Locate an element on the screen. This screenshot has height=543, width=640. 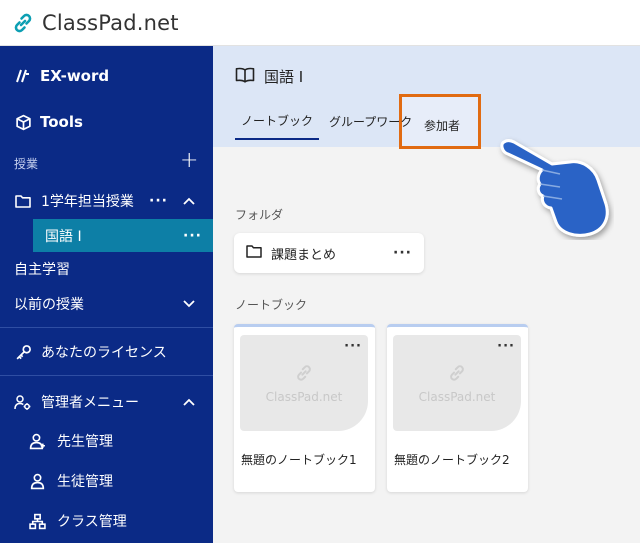
teacher-user-icon is located at coordinates (37, 441).